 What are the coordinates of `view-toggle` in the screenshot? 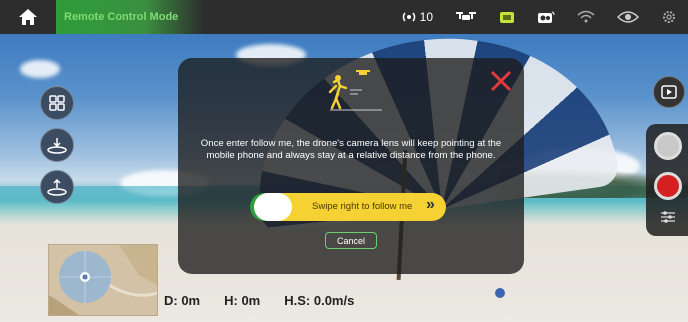 It's located at (628, 17).